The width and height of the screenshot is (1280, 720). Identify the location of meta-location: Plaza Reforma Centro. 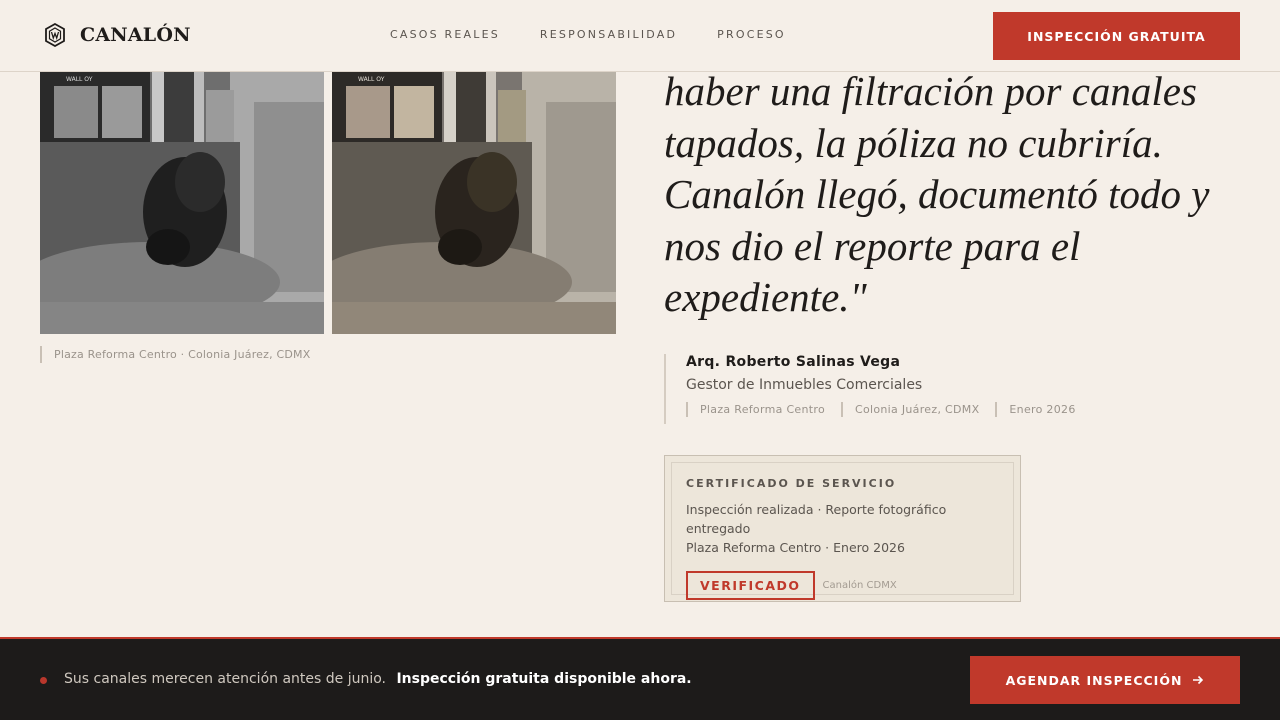
(755, 409).